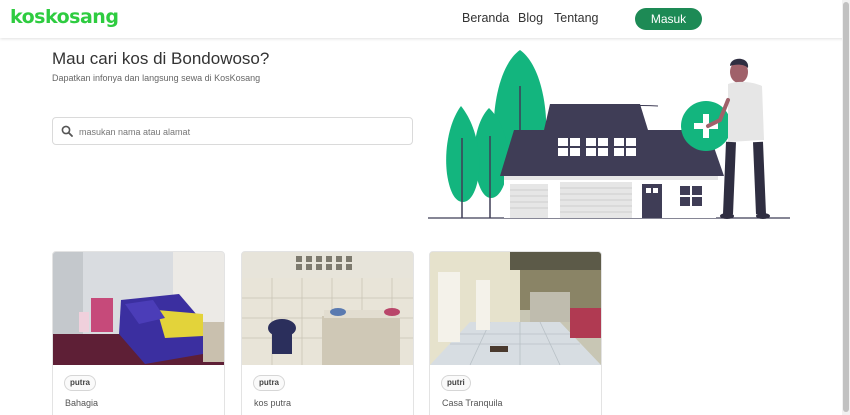 This screenshot has height=415, width=850. What do you see at coordinates (82, 403) in the screenshot?
I see `listing-name: Bahagia` at bounding box center [82, 403].